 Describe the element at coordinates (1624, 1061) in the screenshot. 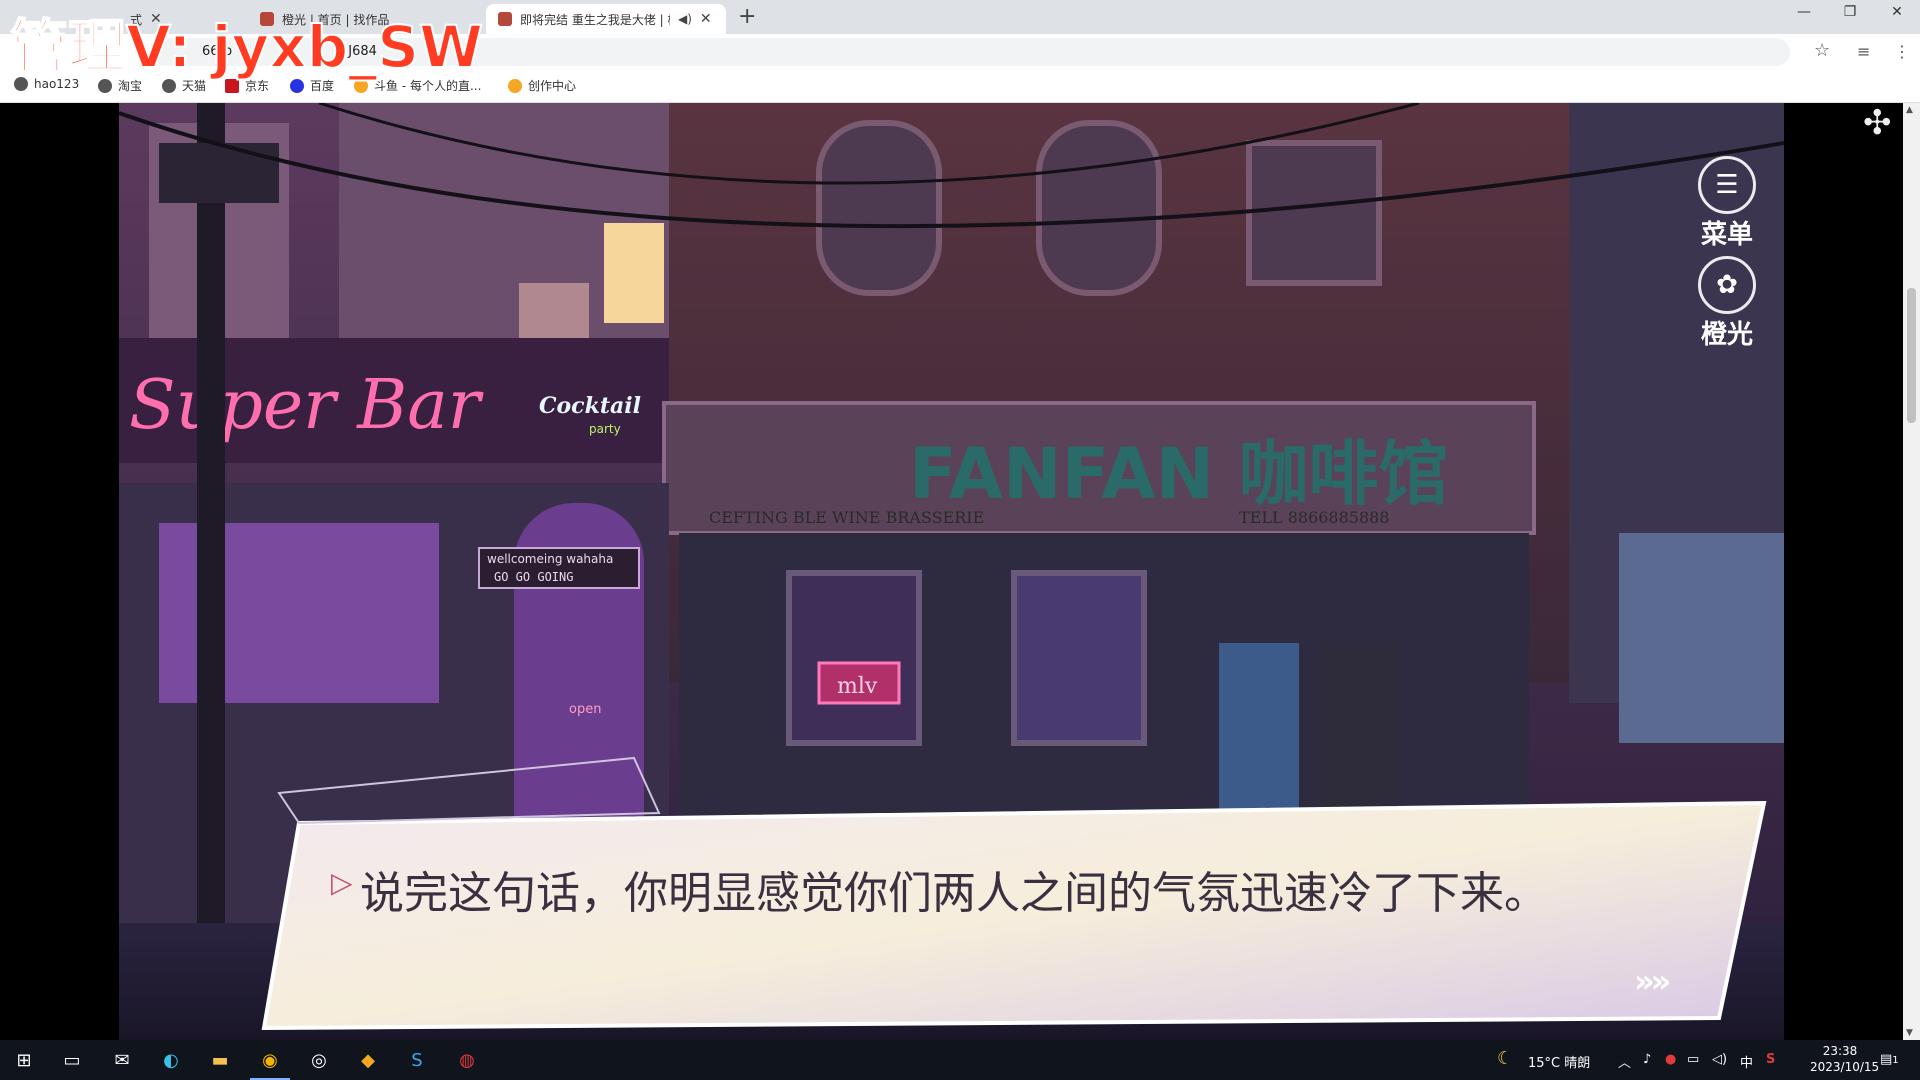

I see `show-hidden-icons-icon: ︿` at that location.